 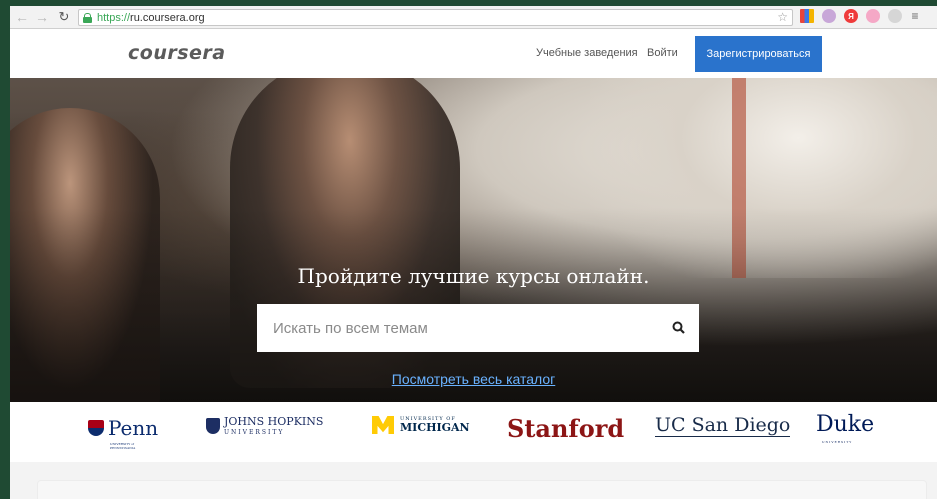 I want to click on browser-toolbar: ← → ↻ https://ru.coursera.org ☆ Я ≡, so click(x=473, y=17).